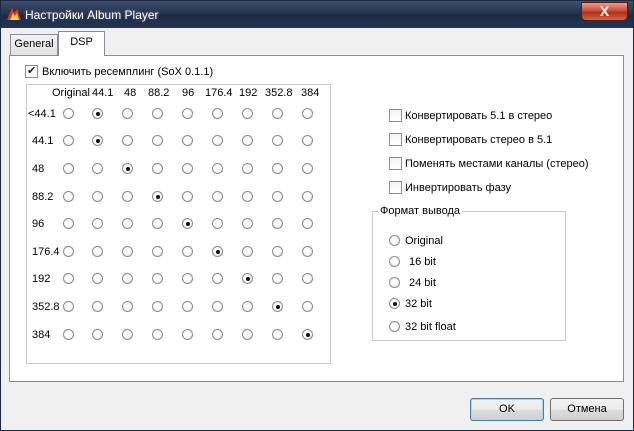 This screenshot has height=431, width=634. I want to click on ok-button: OK, so click(507, 409).